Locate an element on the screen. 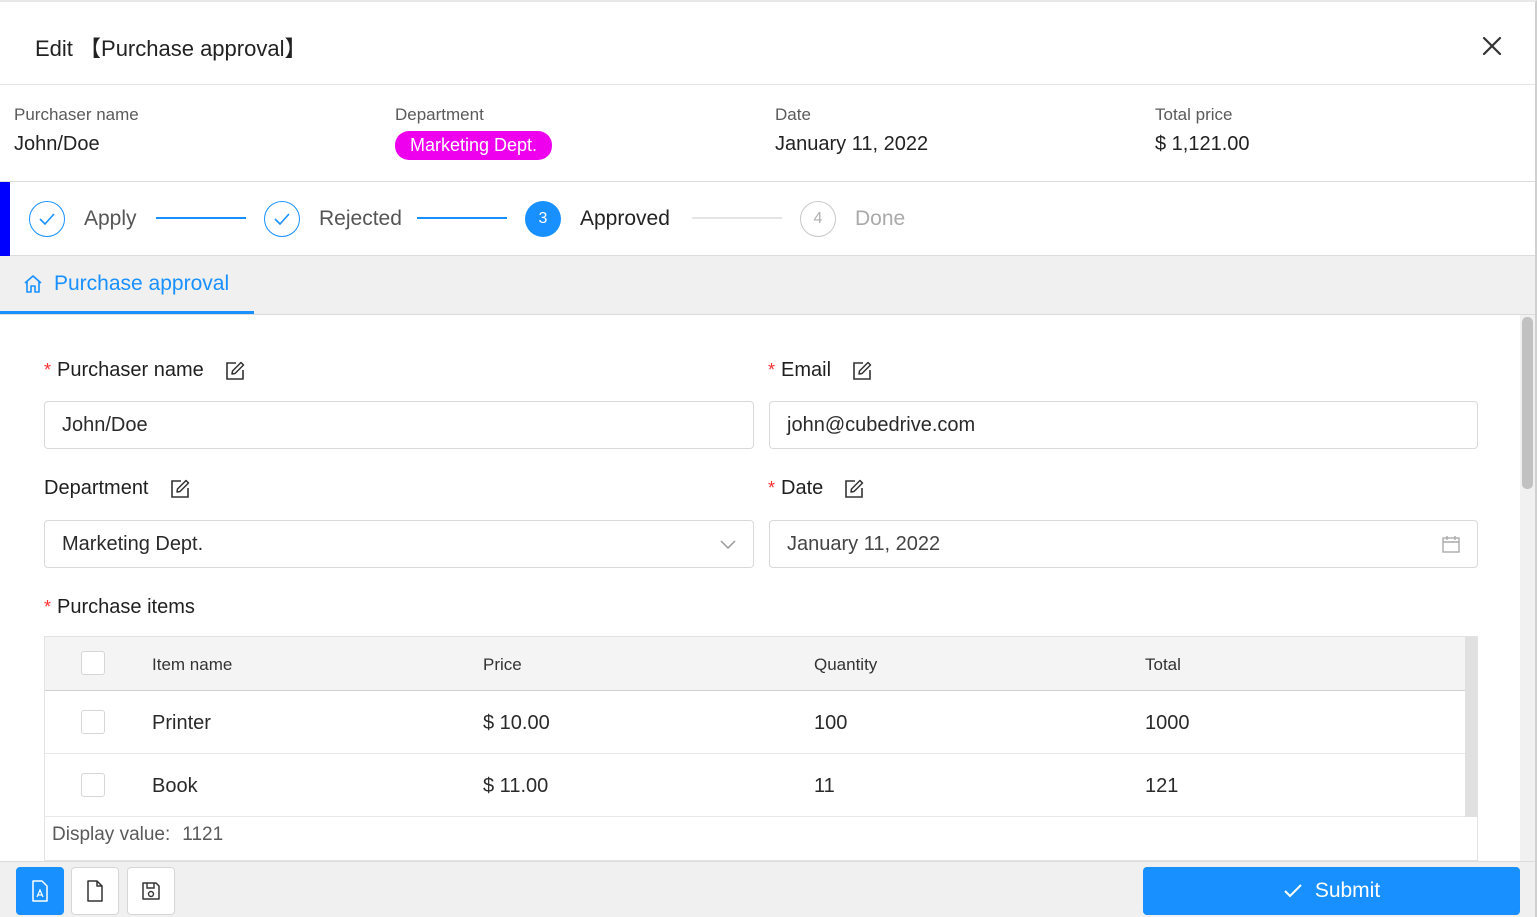 The image size is (1537, 917). purchaser-name-label: * Purchaser name is located at coordinates (145, 370).